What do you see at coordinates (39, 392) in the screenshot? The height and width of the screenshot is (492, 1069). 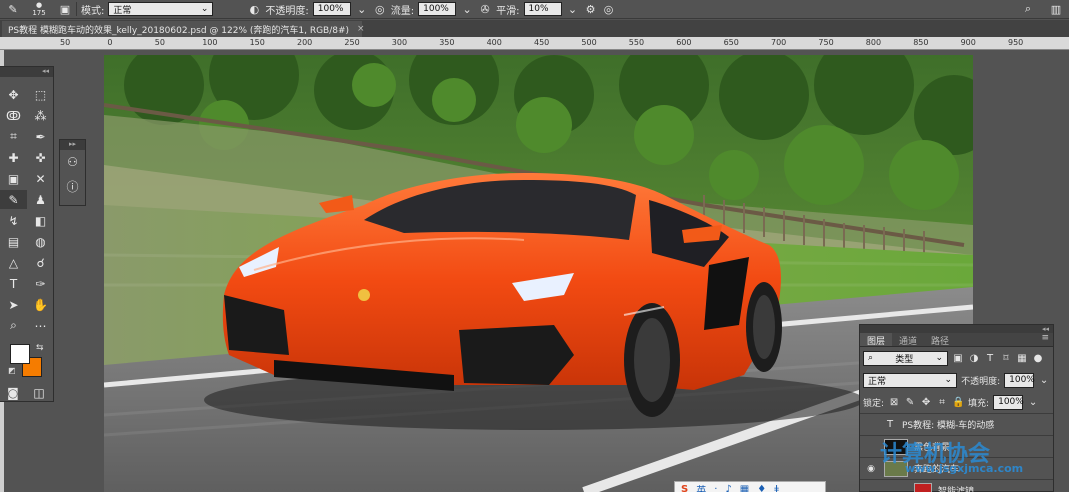 I see `screen-mode-icon: ◫` at bounding box center [39, 392].